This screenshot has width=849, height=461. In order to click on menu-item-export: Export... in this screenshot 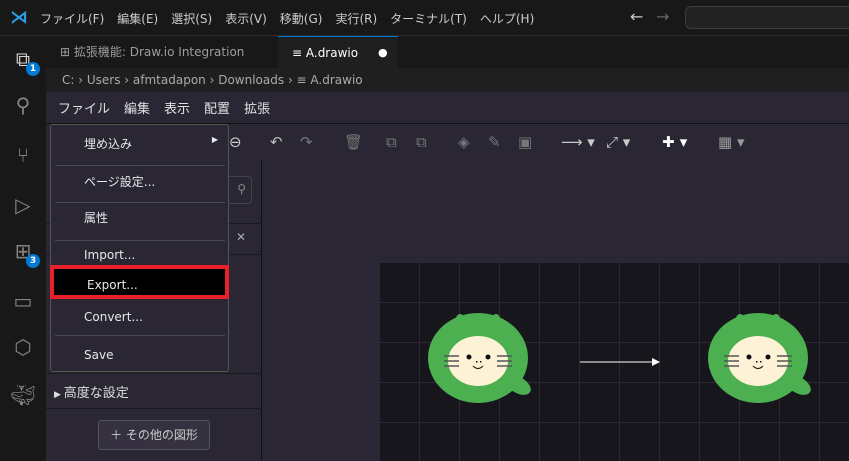, I will do `click(139, 282)`.